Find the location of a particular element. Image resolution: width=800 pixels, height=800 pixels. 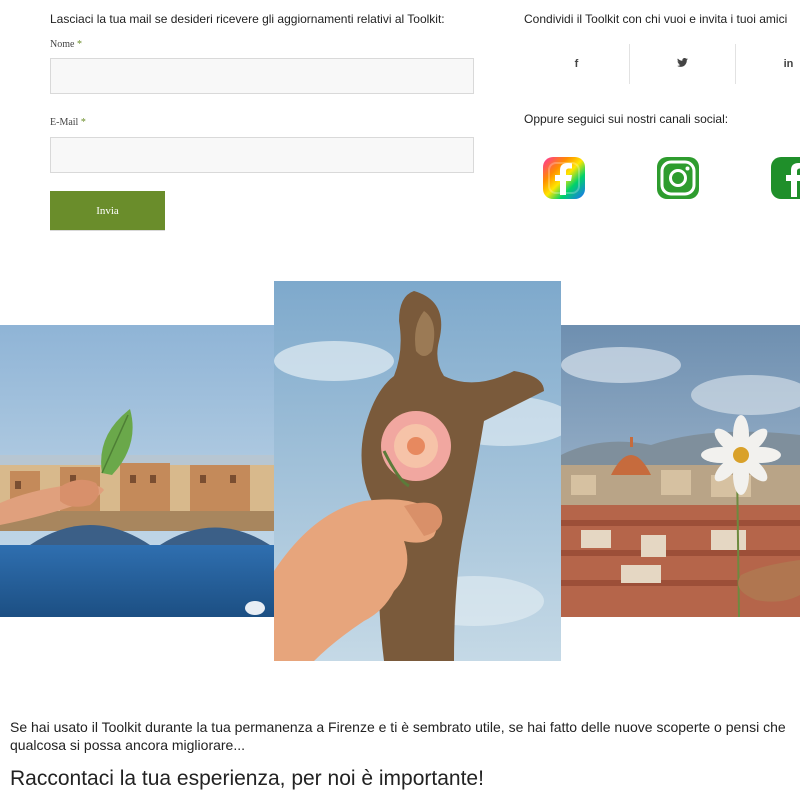

instagram-icon is located at coordinates (678, 178).